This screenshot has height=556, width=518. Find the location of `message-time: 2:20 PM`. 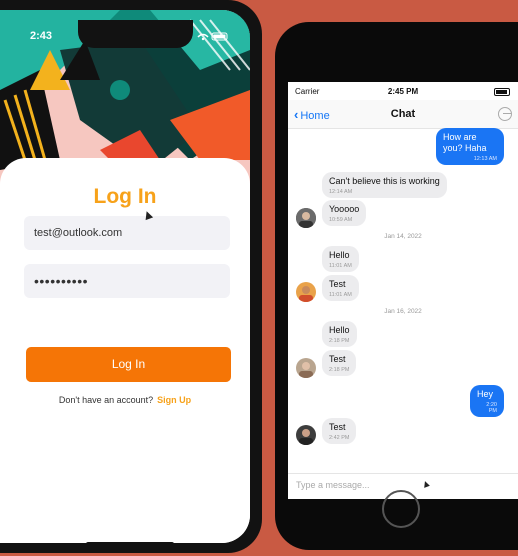

message-time: 2:20 PM is located at coordinates (491, 408).